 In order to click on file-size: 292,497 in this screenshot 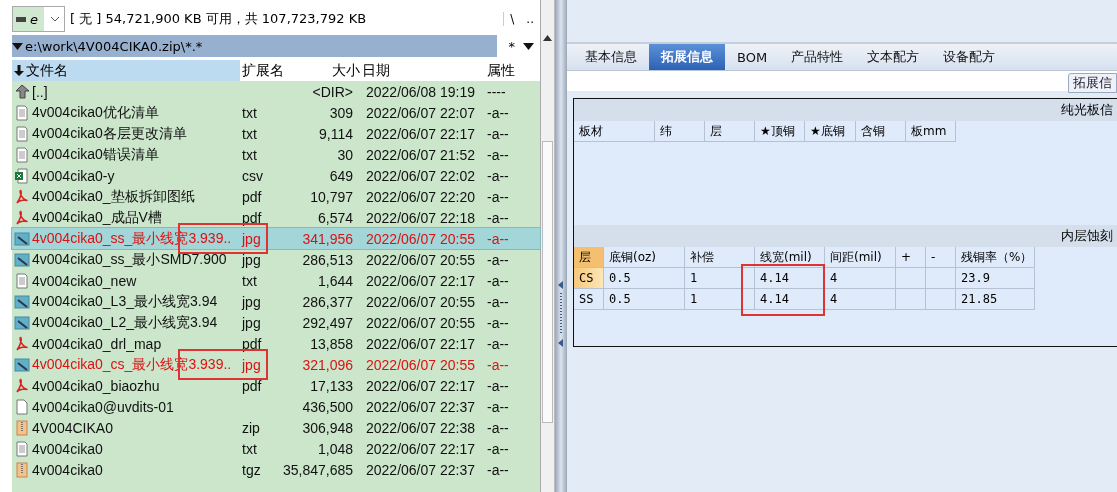, I will do `click(327, 322)`.